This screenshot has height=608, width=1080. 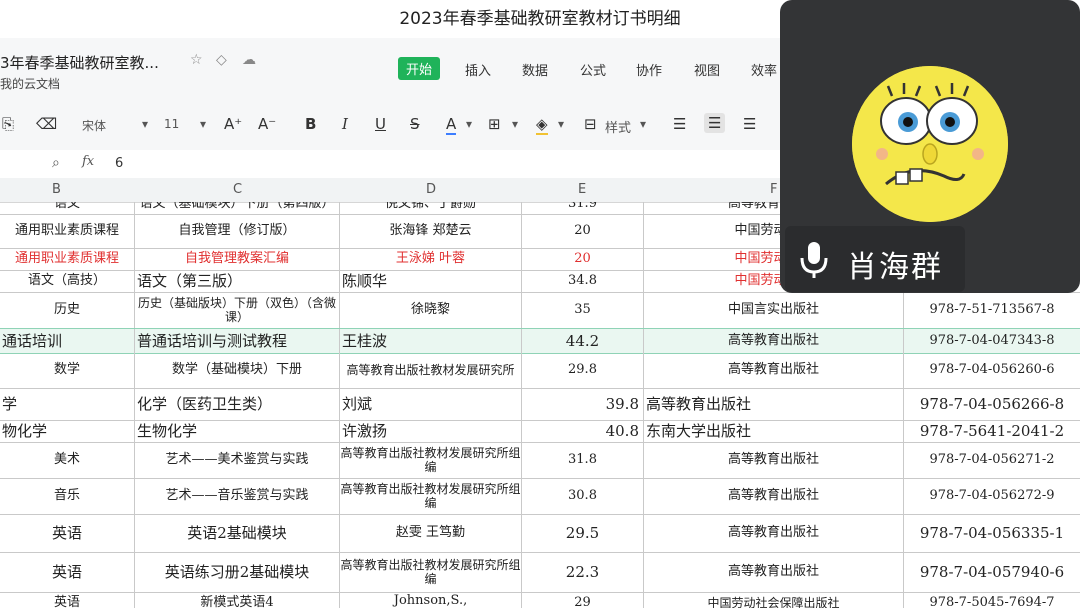 What do you see at coordinates (593, 69) in the screenshot?
I see `tab-formula: 公式` at bounding box center [593, 69].